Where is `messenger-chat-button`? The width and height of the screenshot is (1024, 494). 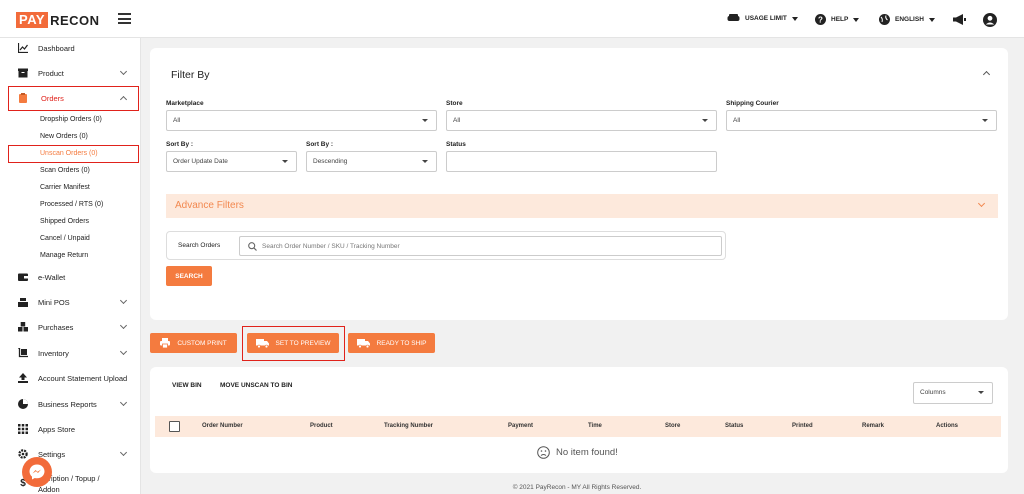 messenger-chat-button is located at coordinates (37, 472).